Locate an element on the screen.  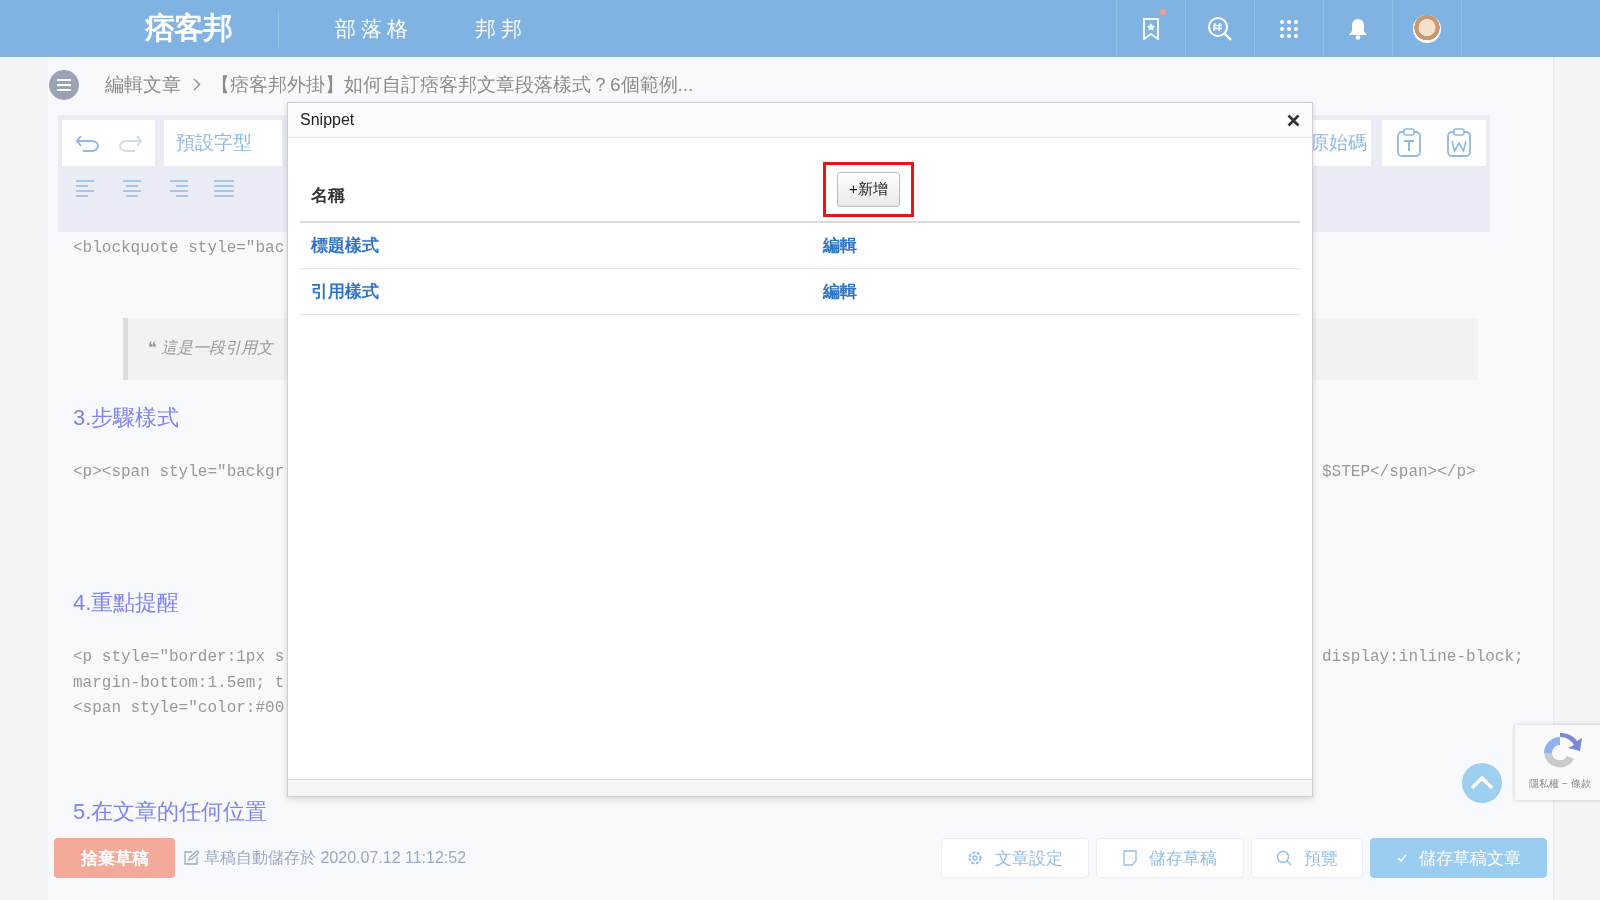
code-line: display:inline-block; is located at coordinates (1423, 657).